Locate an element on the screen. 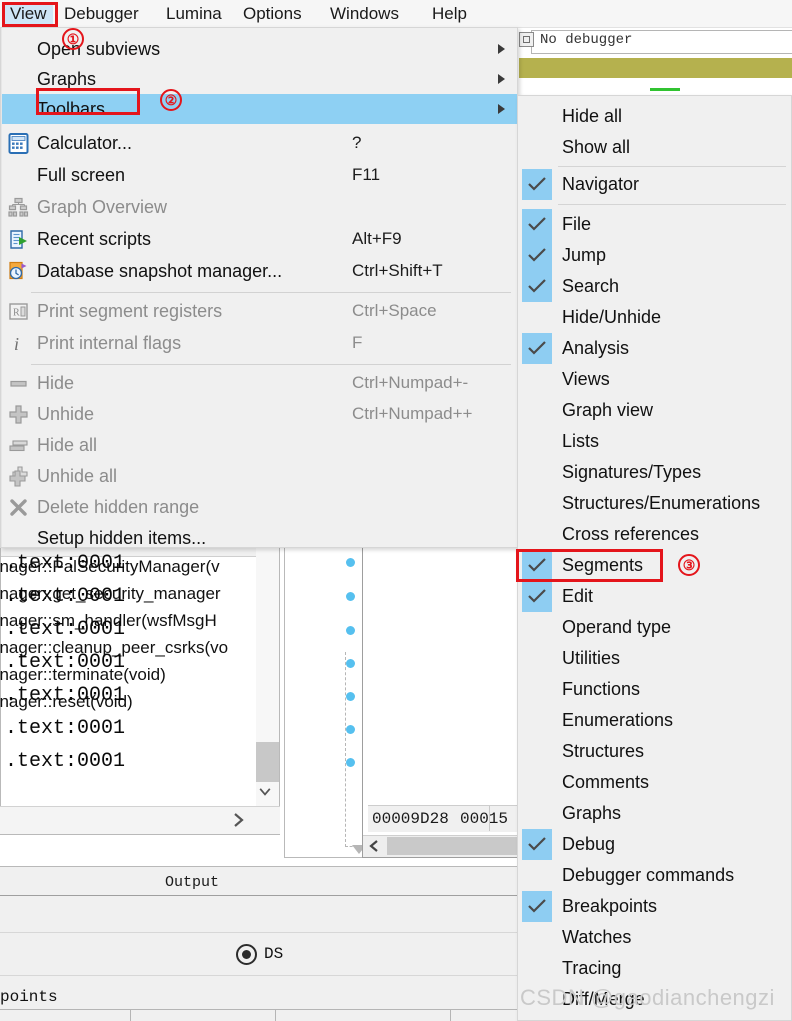 The height and width of the screenshot is (1021, 792). script-icon is located at coordinates (18, 239).